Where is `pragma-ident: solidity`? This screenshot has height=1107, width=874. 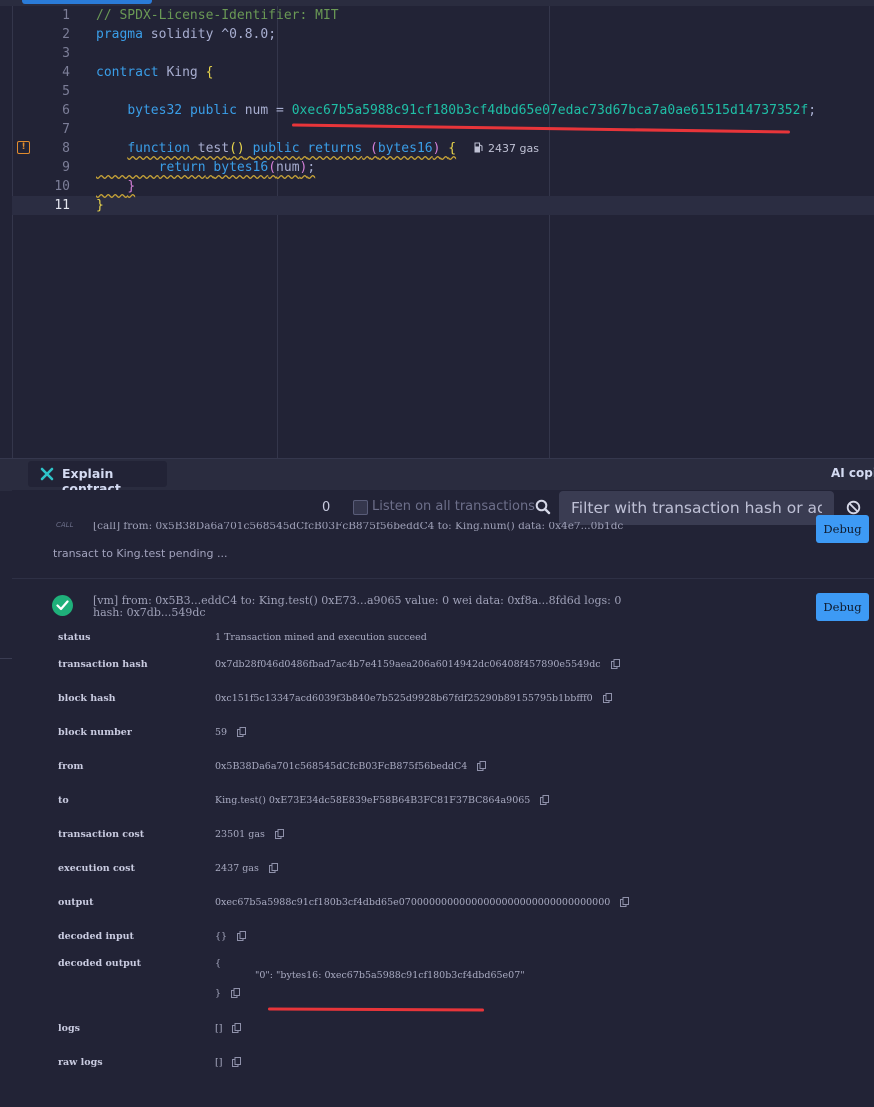 pragma-ident: solidity is located at coordinates (182, 34).